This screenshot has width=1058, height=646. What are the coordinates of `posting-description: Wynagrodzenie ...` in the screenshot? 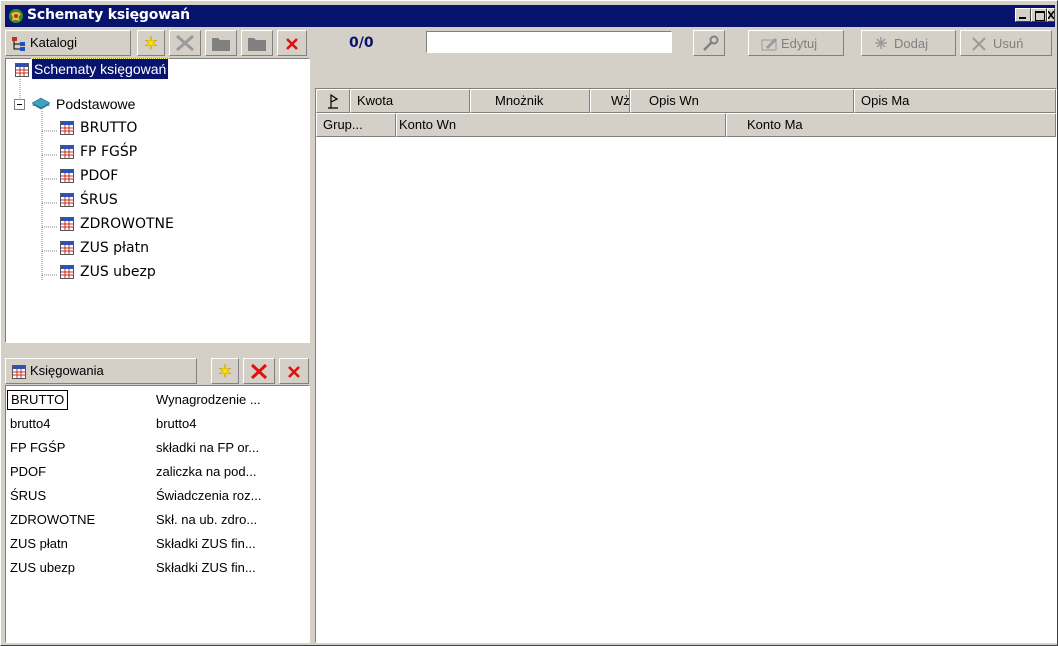 It's located at (208, 399).